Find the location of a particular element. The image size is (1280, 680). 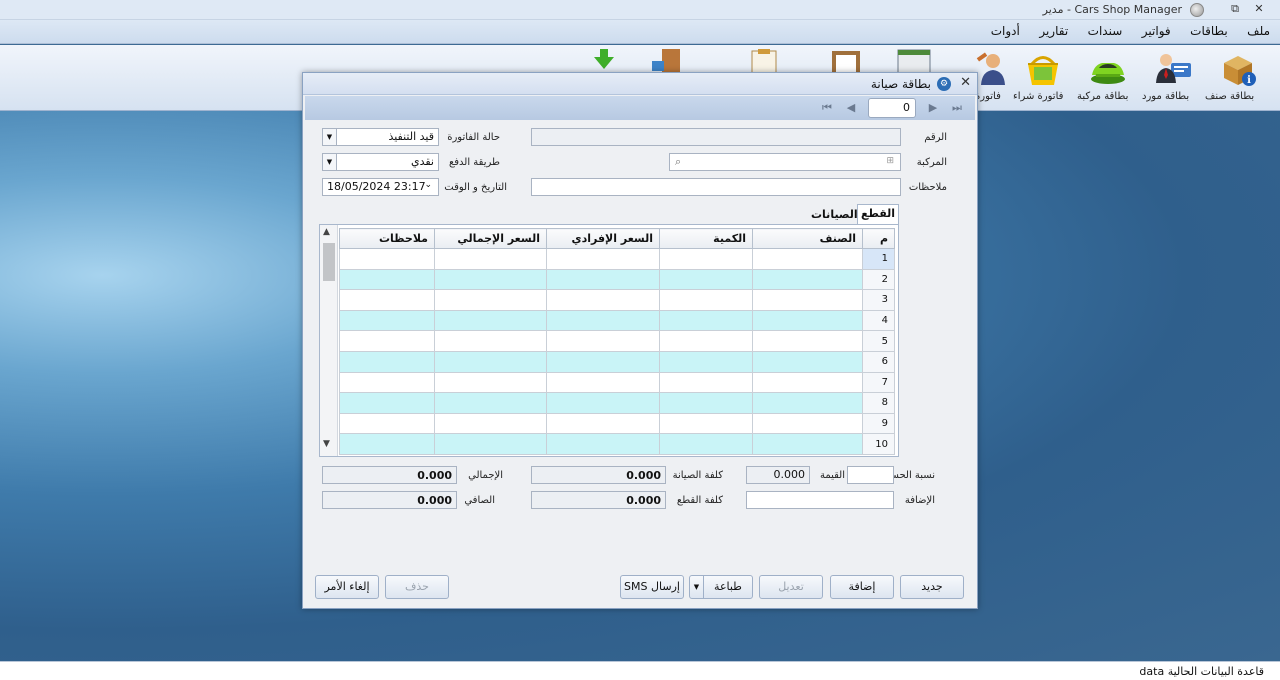

table-row: 2 is located at coordinates (617, 279).